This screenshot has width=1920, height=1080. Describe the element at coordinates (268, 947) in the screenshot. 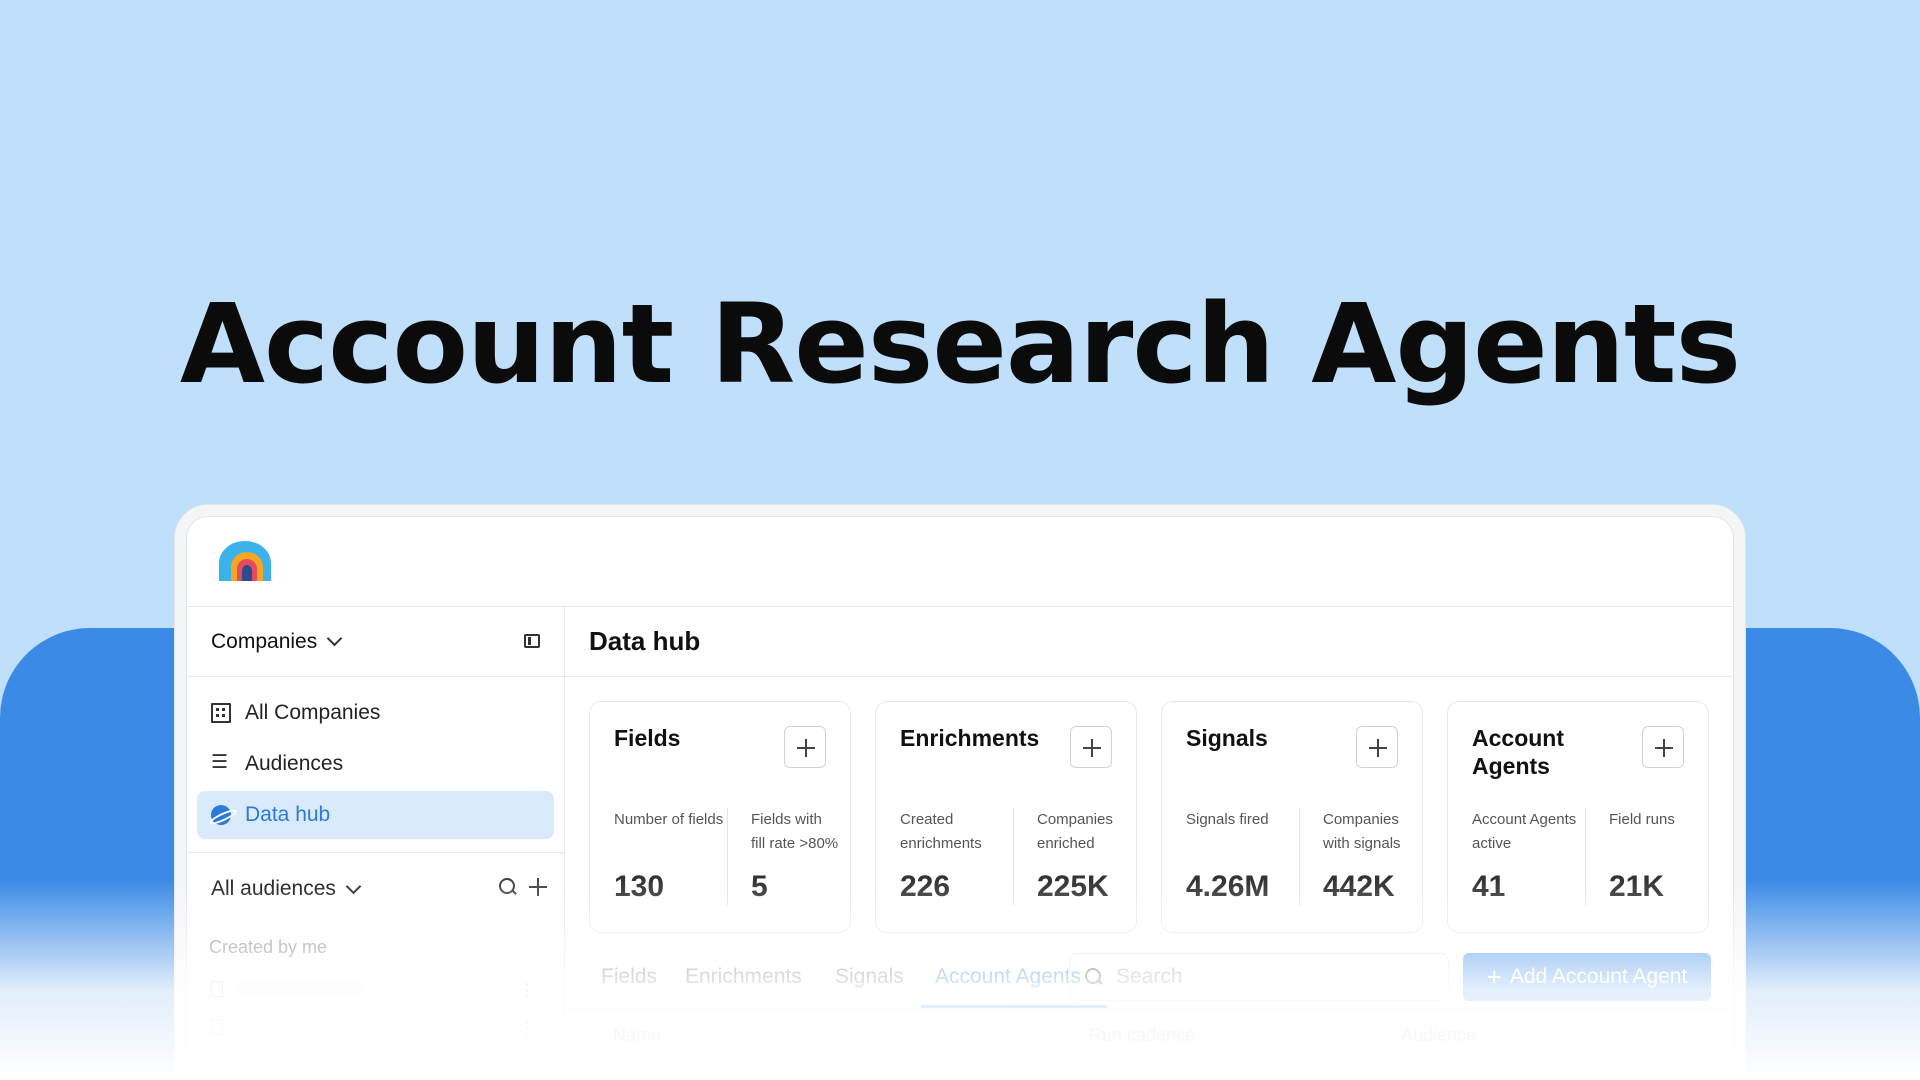

I see `created-by-me-label: Created by me` at that location.